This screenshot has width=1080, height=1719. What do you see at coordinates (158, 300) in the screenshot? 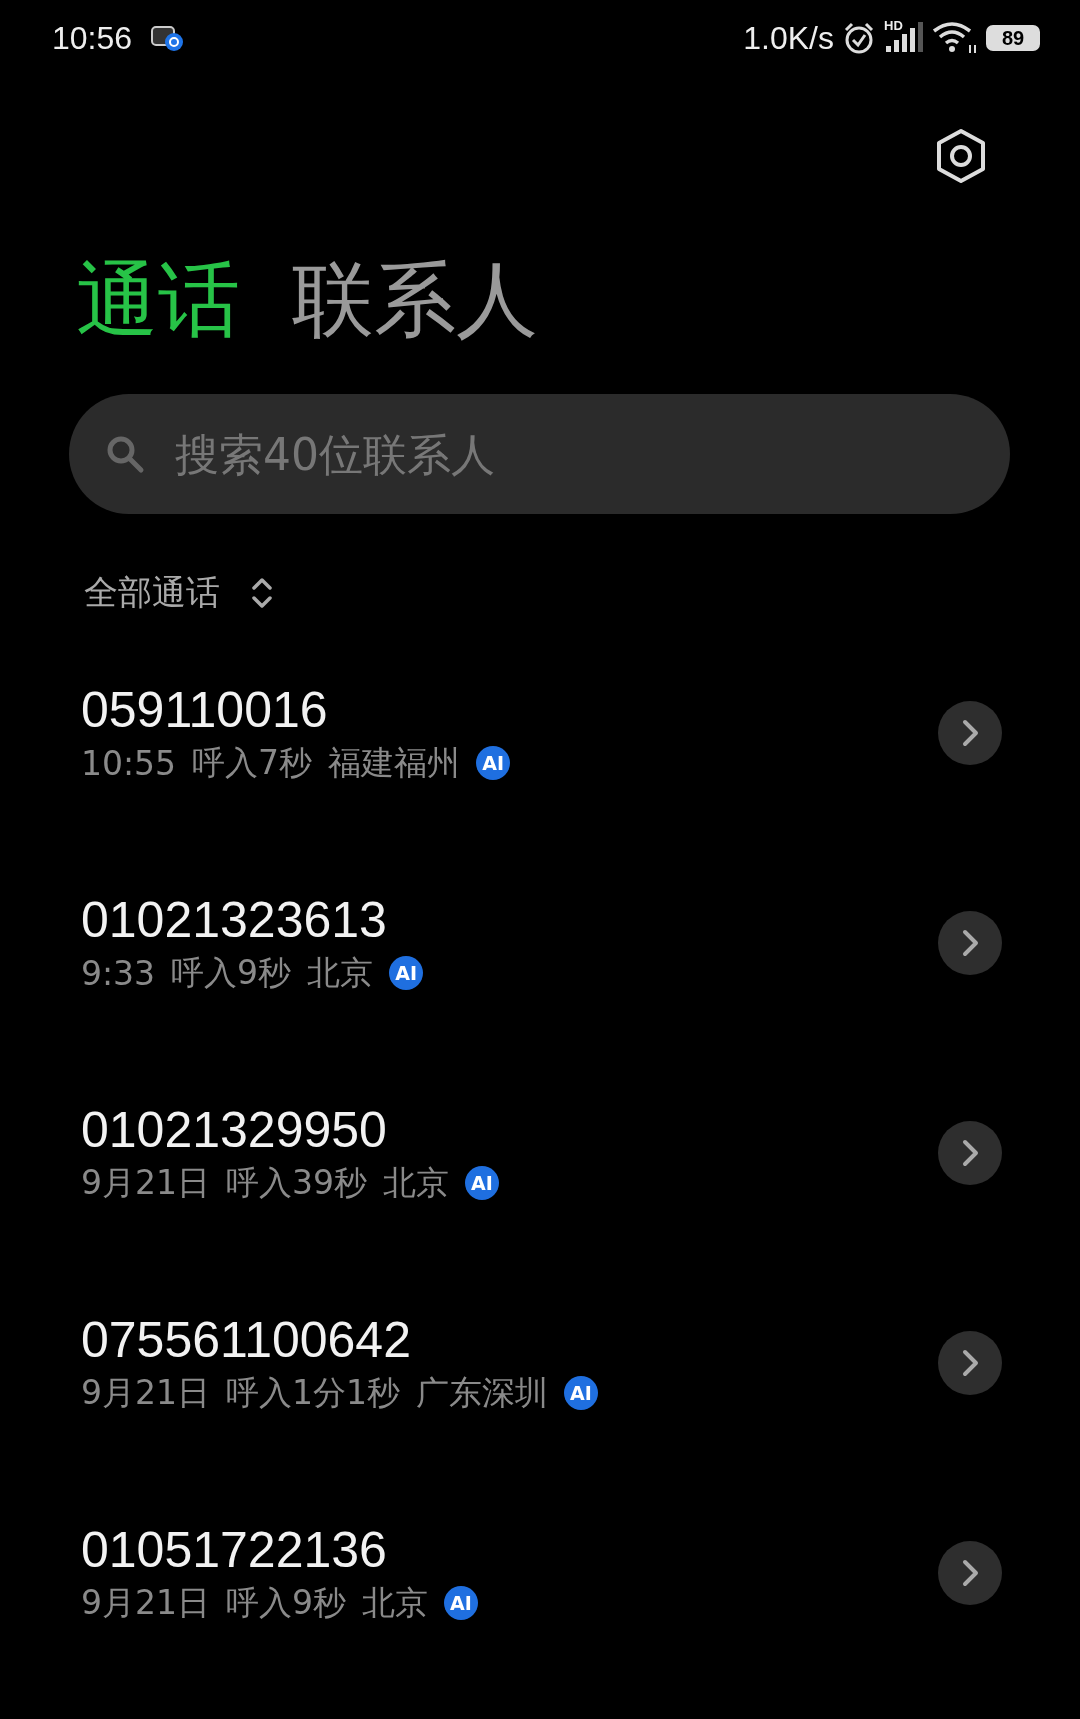
I see `tab: 通话` at bounding box center [158, 300].